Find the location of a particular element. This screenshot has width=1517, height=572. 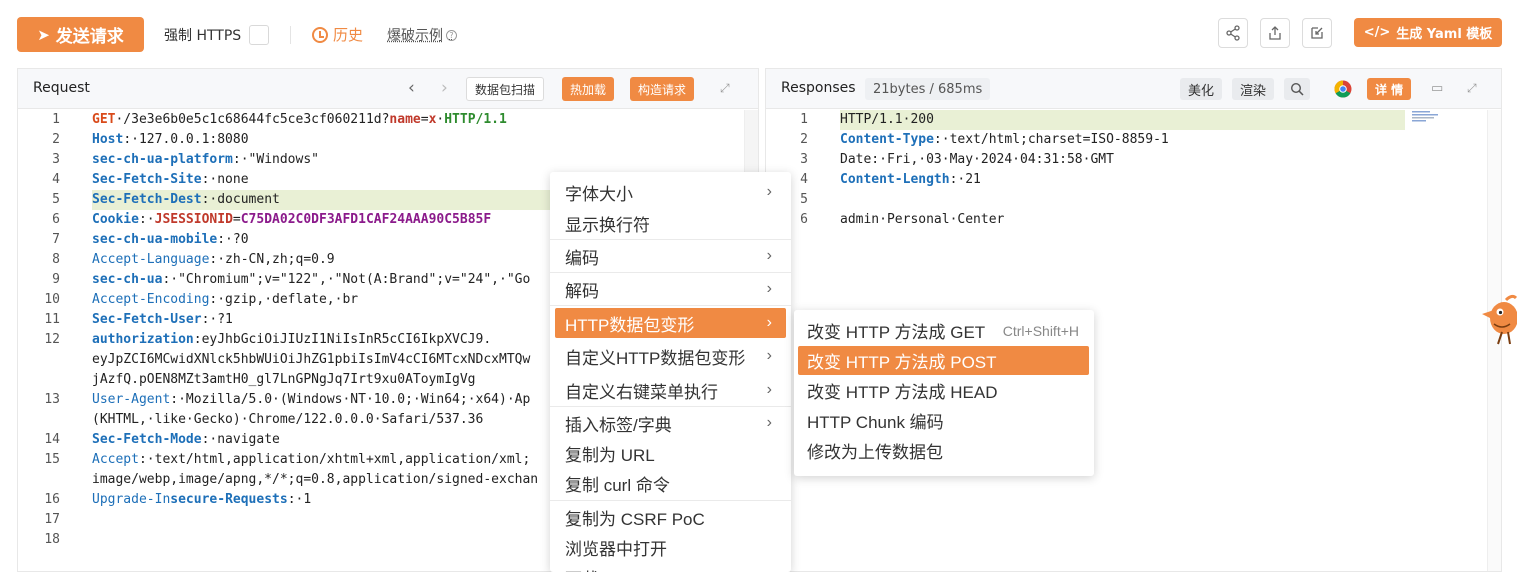

mascot-image is located at coordinates (1499, 319).